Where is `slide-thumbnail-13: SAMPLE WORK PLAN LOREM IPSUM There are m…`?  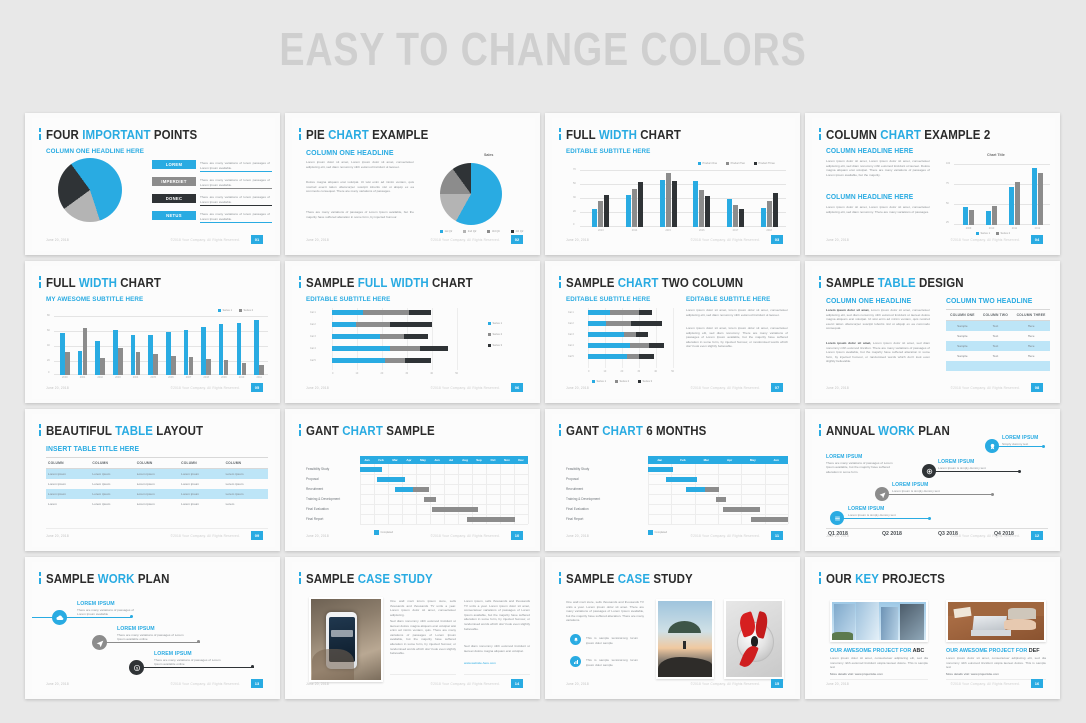 slide-thumbnail-13: SAMPLE WORK PLAN LOREM IPSUM There are m… is located at coordinates (152, 628).